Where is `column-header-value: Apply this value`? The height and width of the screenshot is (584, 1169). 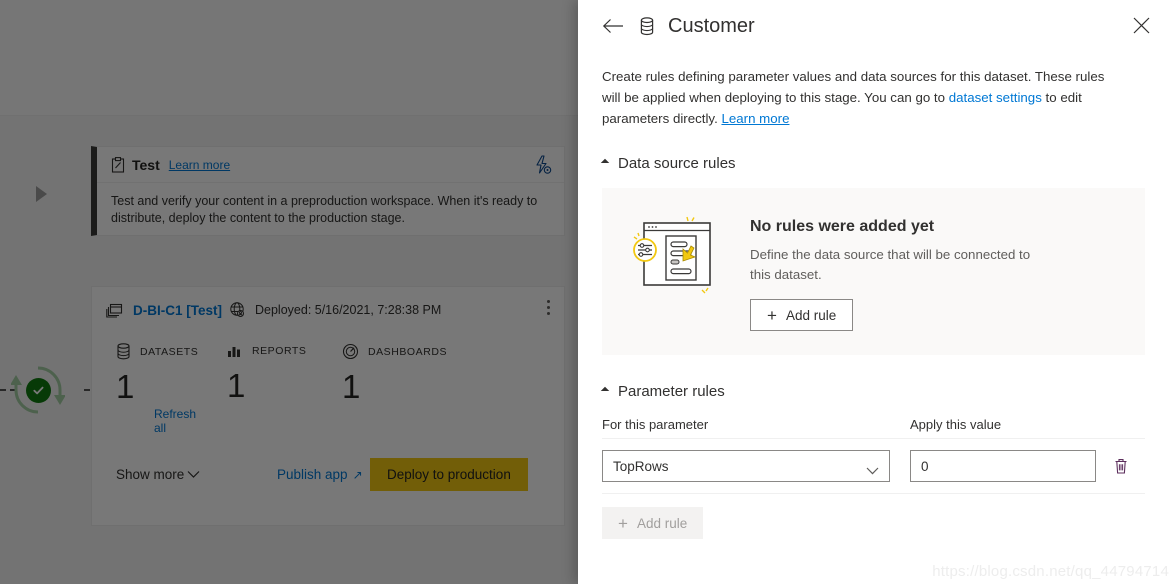 column-header-value: Apply this value is located at coordinates (956, 424).